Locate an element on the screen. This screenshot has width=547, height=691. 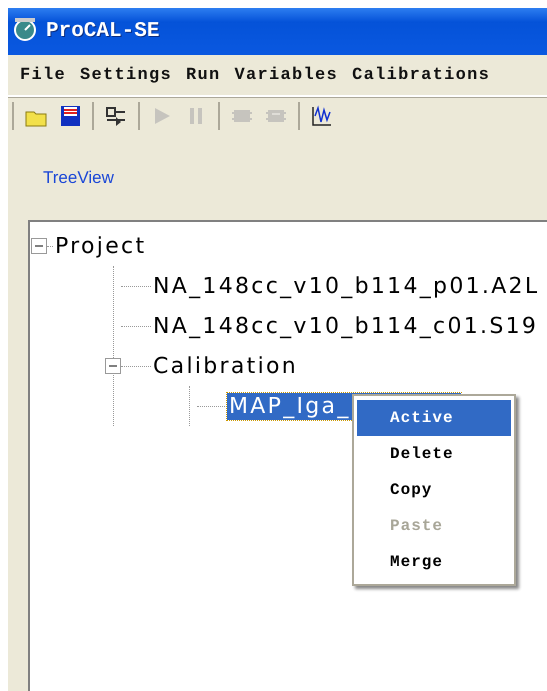
window-title: ProCAL-SE is located at coordinates (103, 31).